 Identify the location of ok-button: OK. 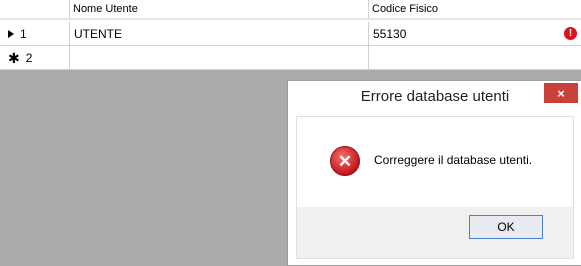
(506, 227).